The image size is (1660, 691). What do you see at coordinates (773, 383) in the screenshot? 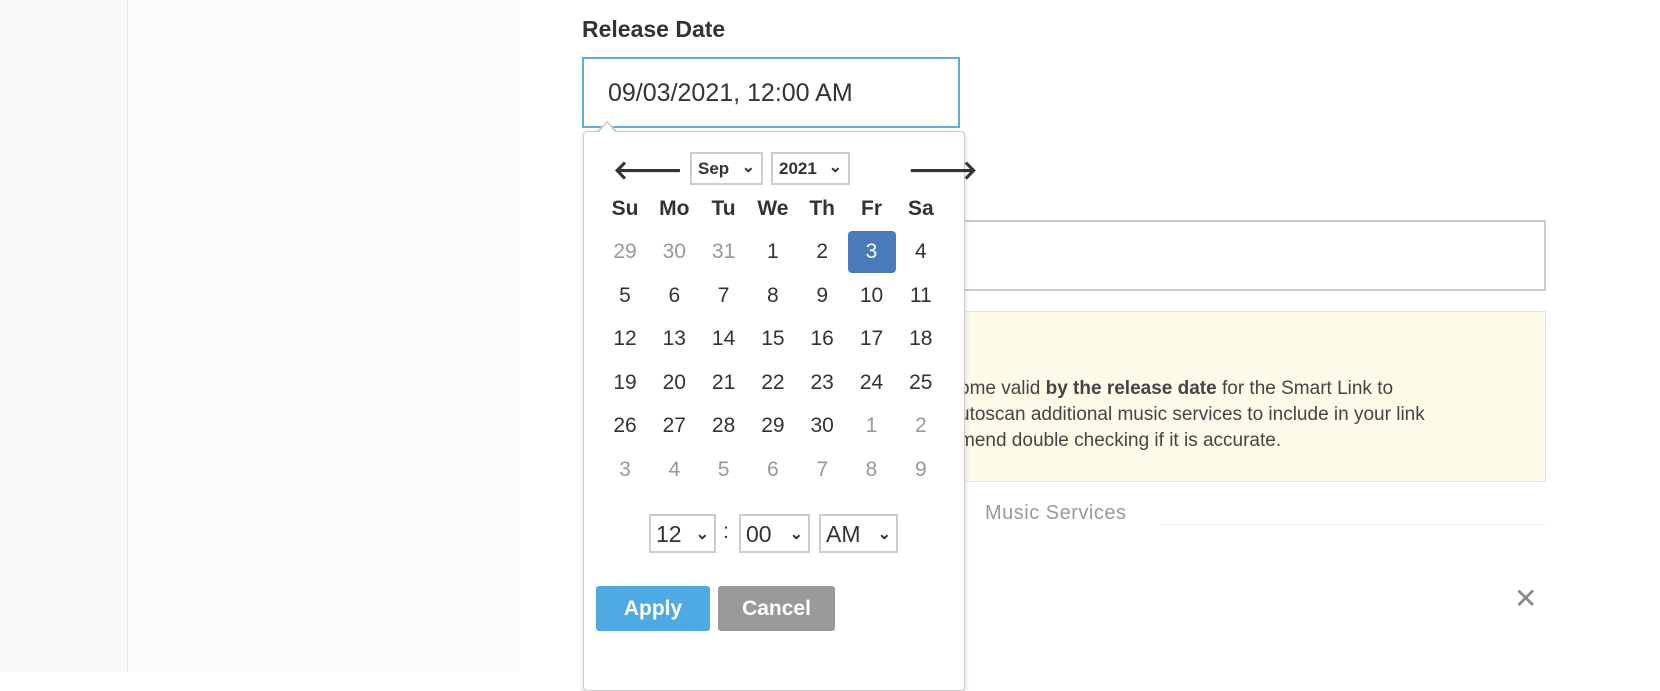
I see `calendar-day: 22` at bounding box center [773, 383].